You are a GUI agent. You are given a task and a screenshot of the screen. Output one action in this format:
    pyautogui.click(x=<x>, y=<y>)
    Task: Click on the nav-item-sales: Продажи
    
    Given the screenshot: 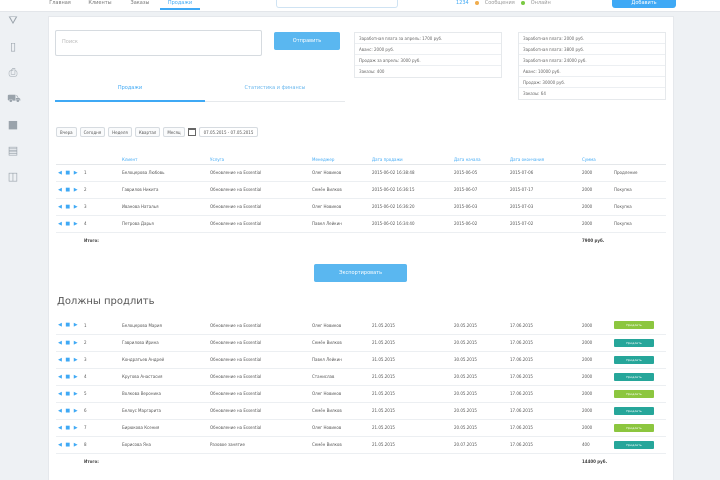 What is the action you would take?
    pyautogui.click(x=180, y=5)
    